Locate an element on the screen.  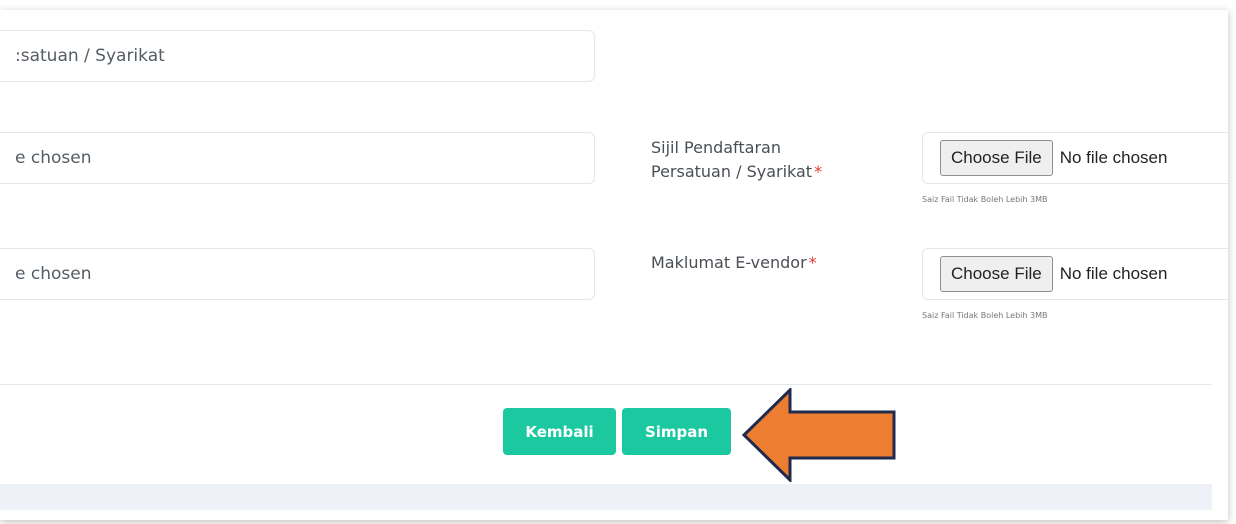
sijil-file-input: Choose File No file chosen is located at coordinates (1075, 158).